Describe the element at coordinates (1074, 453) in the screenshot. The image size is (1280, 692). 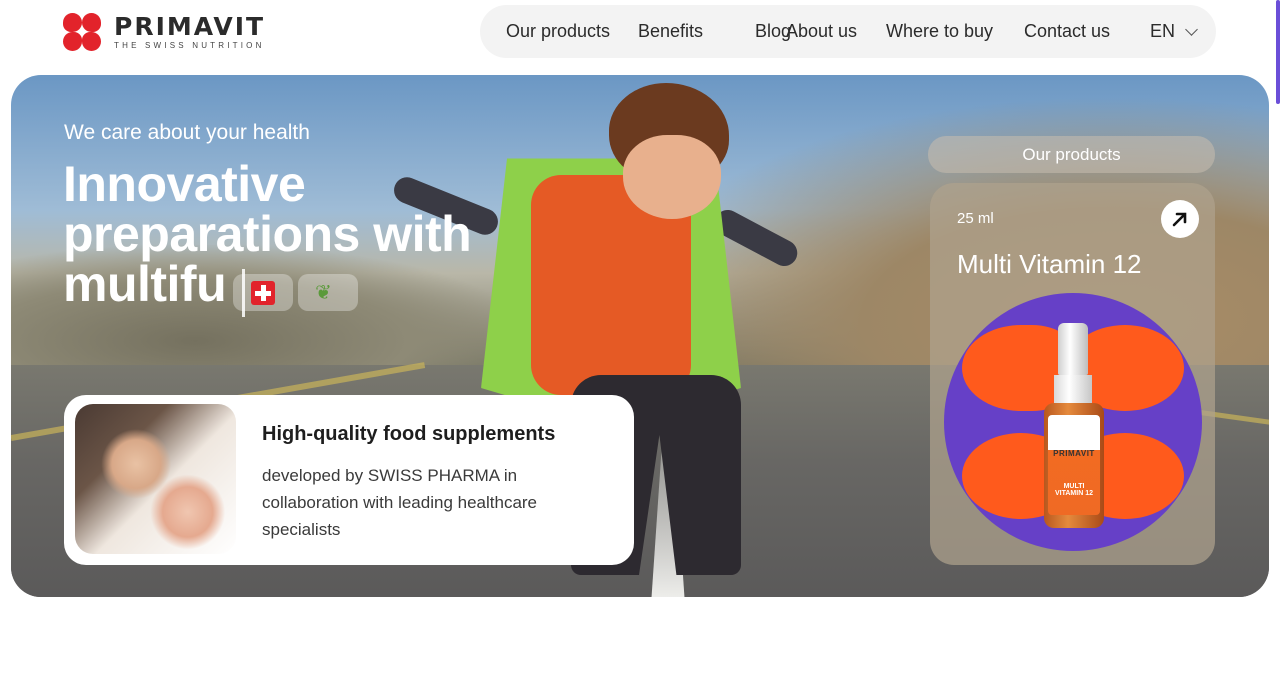
I see `bottle-brand-label: PRIMAVIT` at that location.